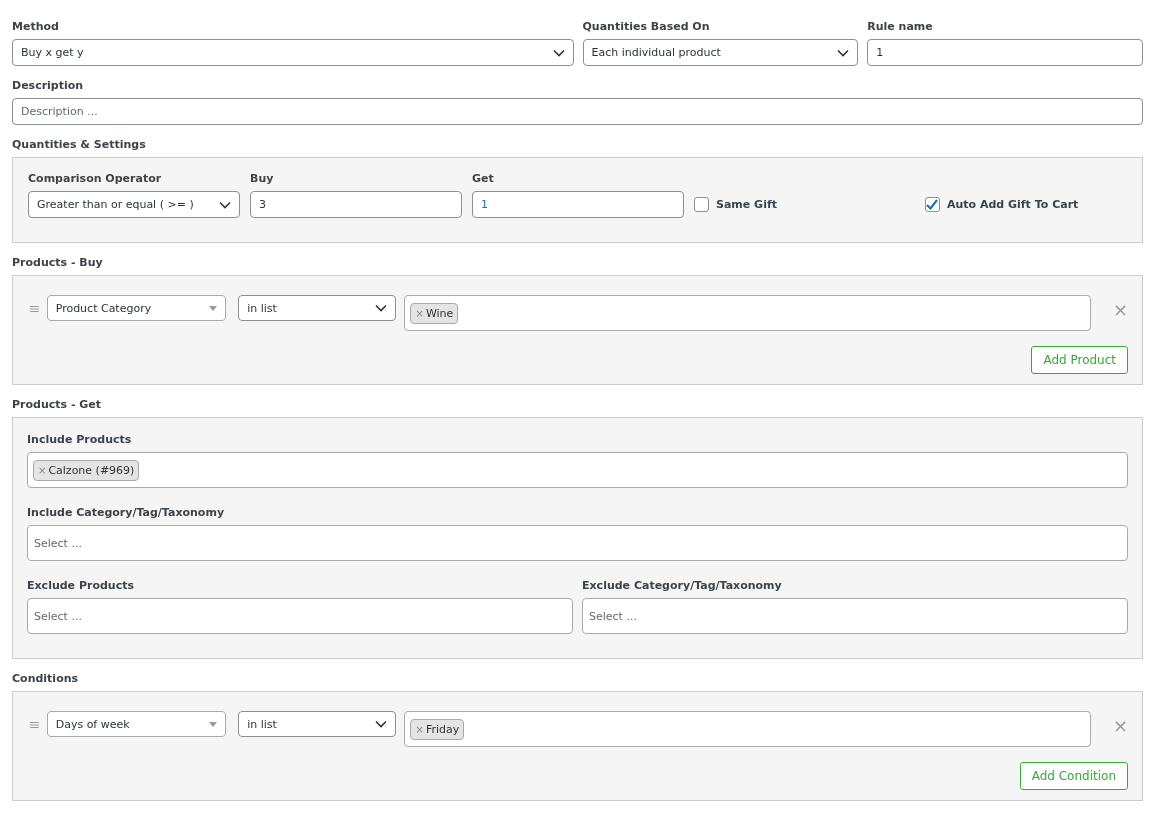 The image size is (1154, 827). I want to click on field-label: Exclude Category/Tag/Taxonomy, so click(682, 585).